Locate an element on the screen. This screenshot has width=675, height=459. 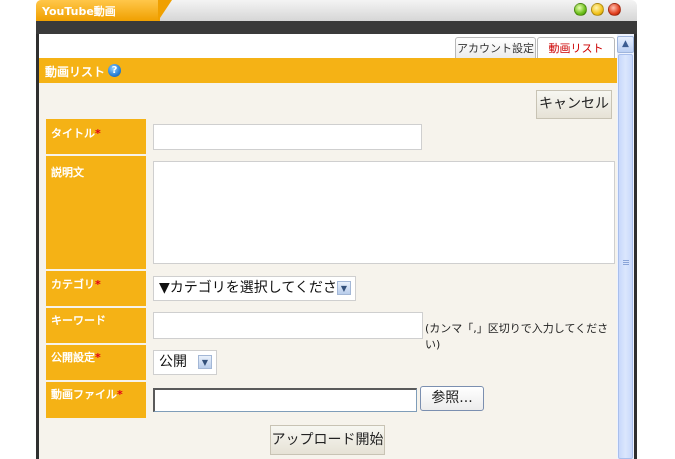
visibility-select: 公開 ▼ is located at coordinates (185, 362).